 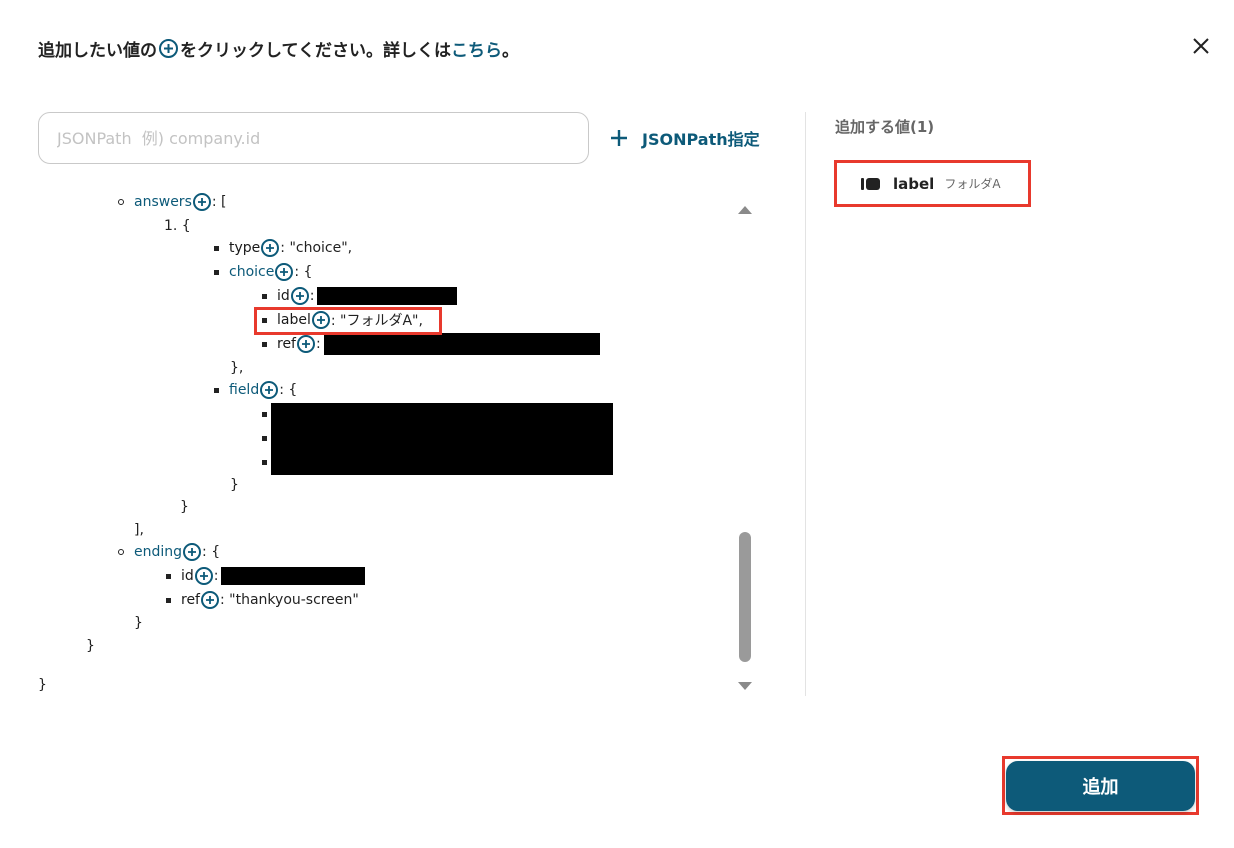 I want to click on tree-key-ref: ref, so click(x=286, y=344).